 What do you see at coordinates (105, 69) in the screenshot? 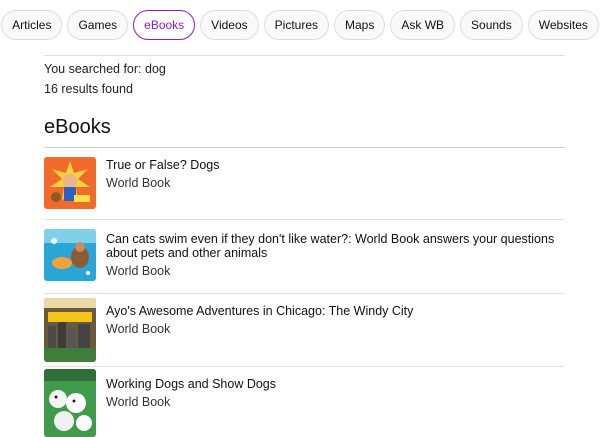
I see `search-summary: You searched for: dog` at bounding box center [105, 69].